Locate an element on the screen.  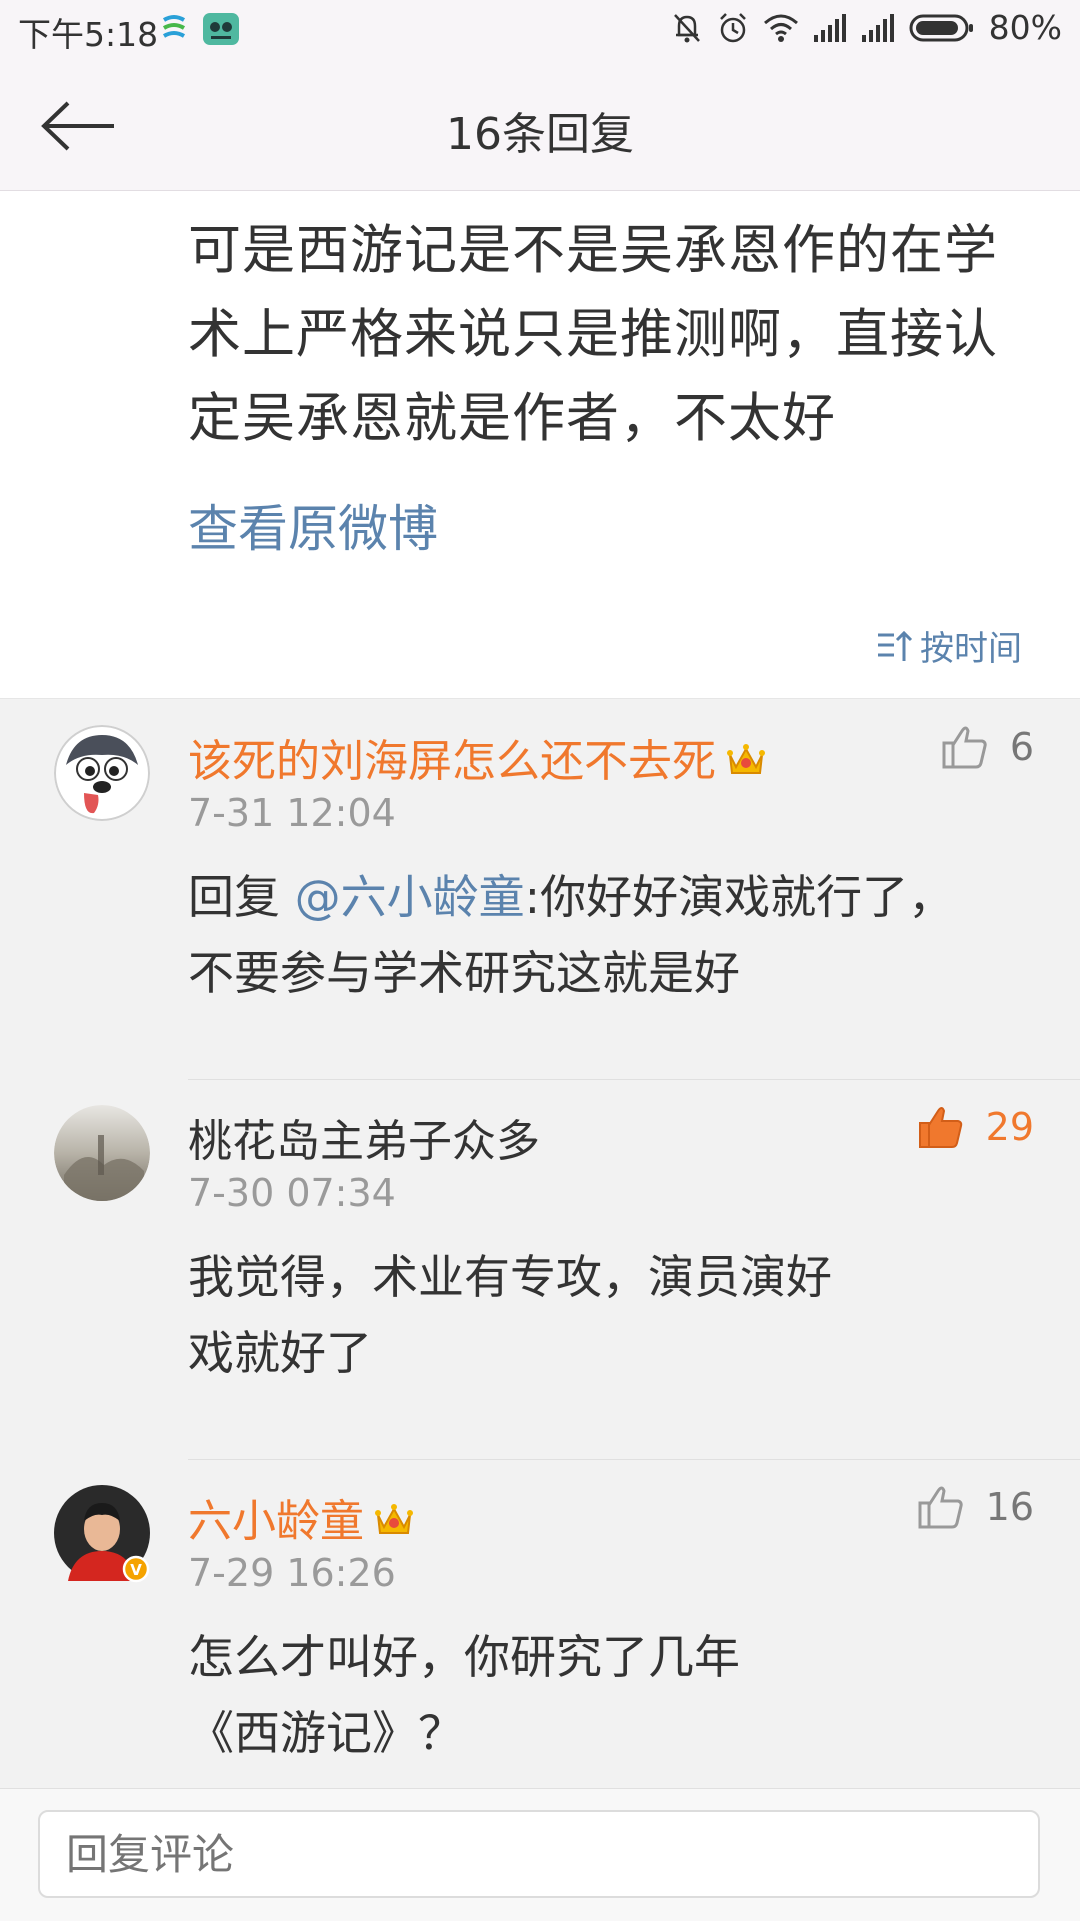
app-notification-icon is located at coordinates (221, 31).